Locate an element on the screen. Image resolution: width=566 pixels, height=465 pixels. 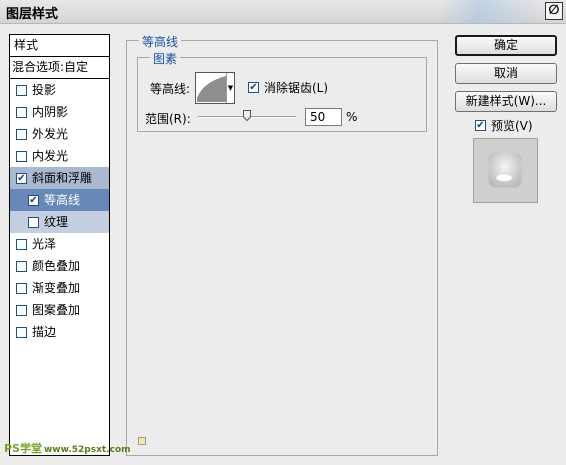
style-item-label: 斜面和浮雕 is located at coordinates (62, 178).